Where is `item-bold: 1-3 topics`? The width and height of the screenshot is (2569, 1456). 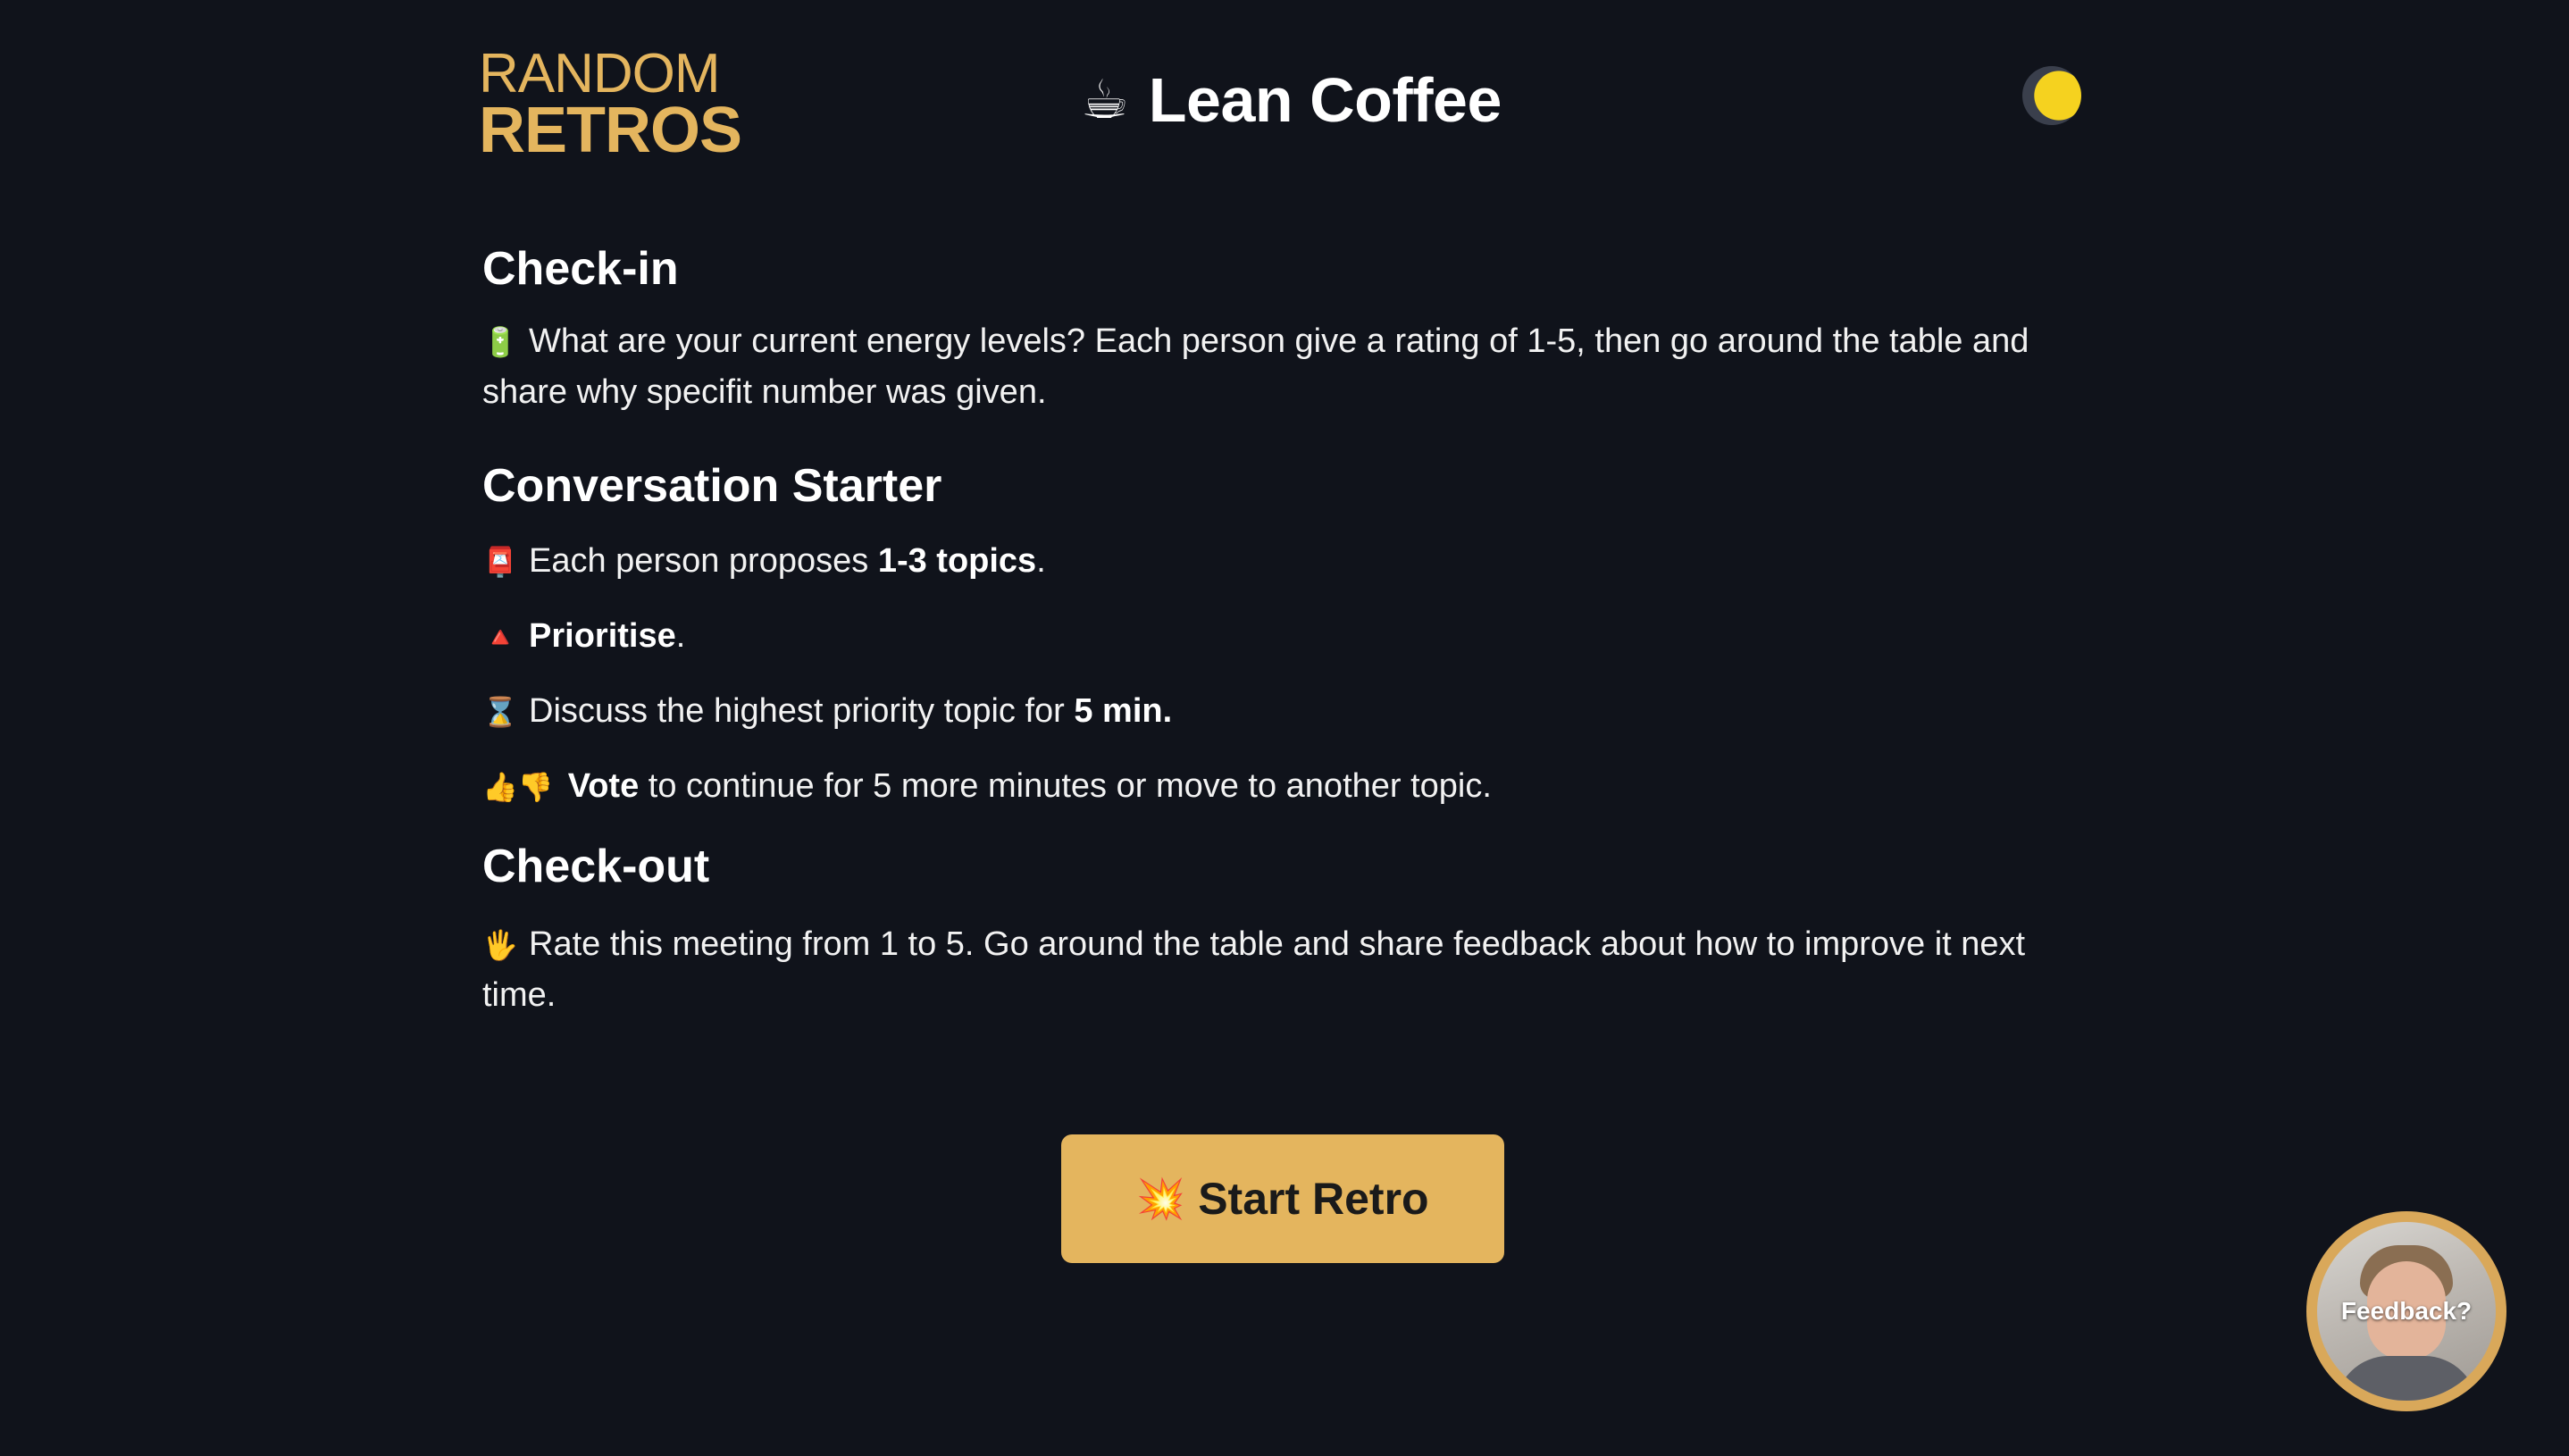
item-bold: 1-3 topics is located at coordinates (957, 560).